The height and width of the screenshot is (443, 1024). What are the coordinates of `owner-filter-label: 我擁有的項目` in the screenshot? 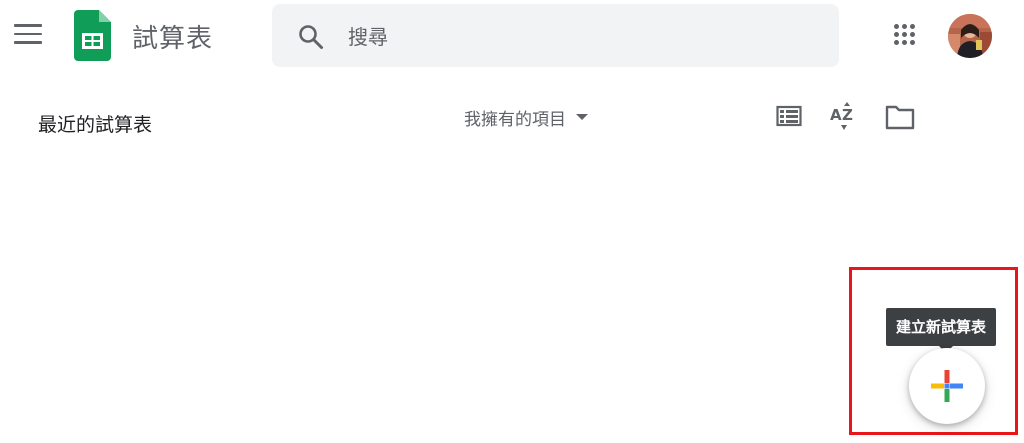 It's located at (515, 119).